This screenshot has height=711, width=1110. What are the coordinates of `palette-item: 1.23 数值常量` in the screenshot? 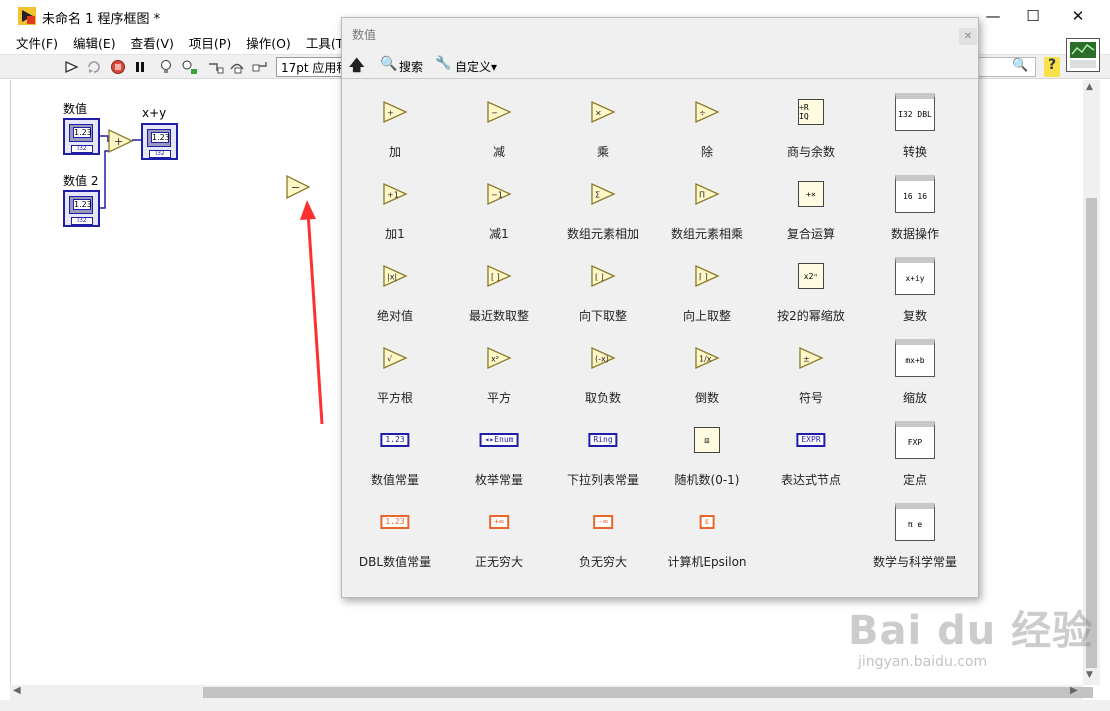 It's located at (395, 450).